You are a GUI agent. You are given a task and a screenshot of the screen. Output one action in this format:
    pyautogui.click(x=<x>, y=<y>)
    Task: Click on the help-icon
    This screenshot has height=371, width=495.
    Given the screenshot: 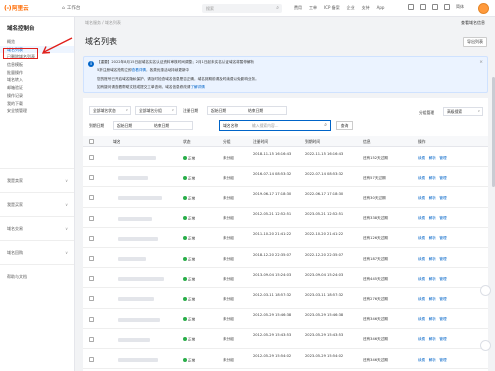 What is the action you would take?
    pyautogui.click(x=447, y=7)
    